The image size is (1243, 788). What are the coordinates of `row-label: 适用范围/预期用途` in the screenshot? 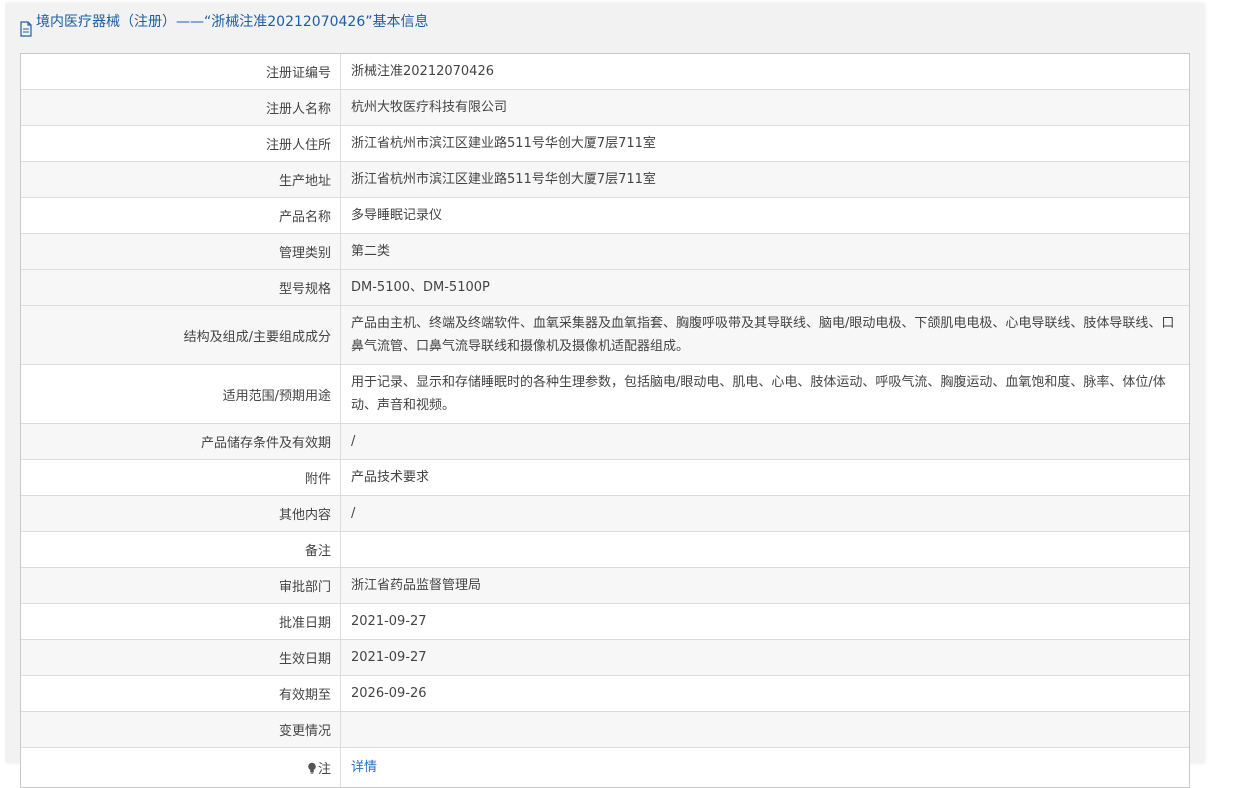 It's located at (181, 394).